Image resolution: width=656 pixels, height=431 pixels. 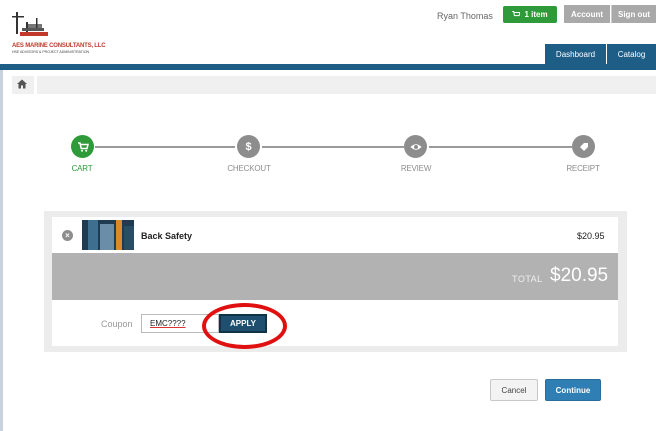 I want to click on cart-button: 1 item, so click(x=530, y=14).